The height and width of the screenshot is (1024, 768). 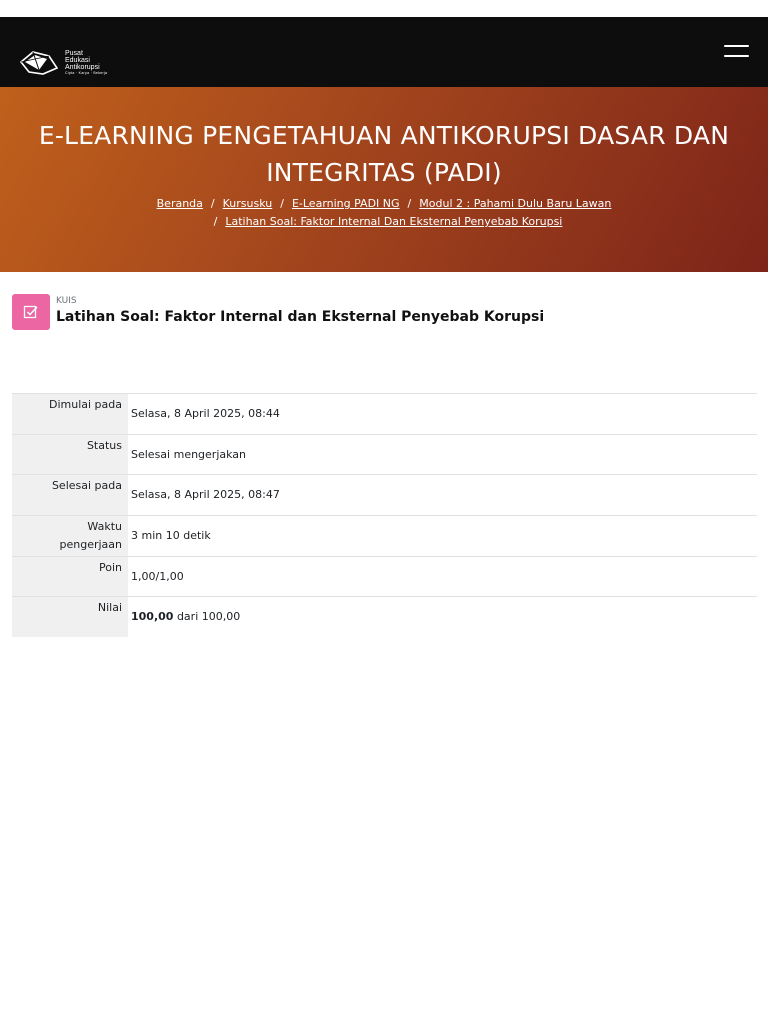 What do you see at coordinates (384, 172) in the screenshot?
I see `page-title-line-2: INTEGRITAS (PADI)` at bounding box center [384, 172].